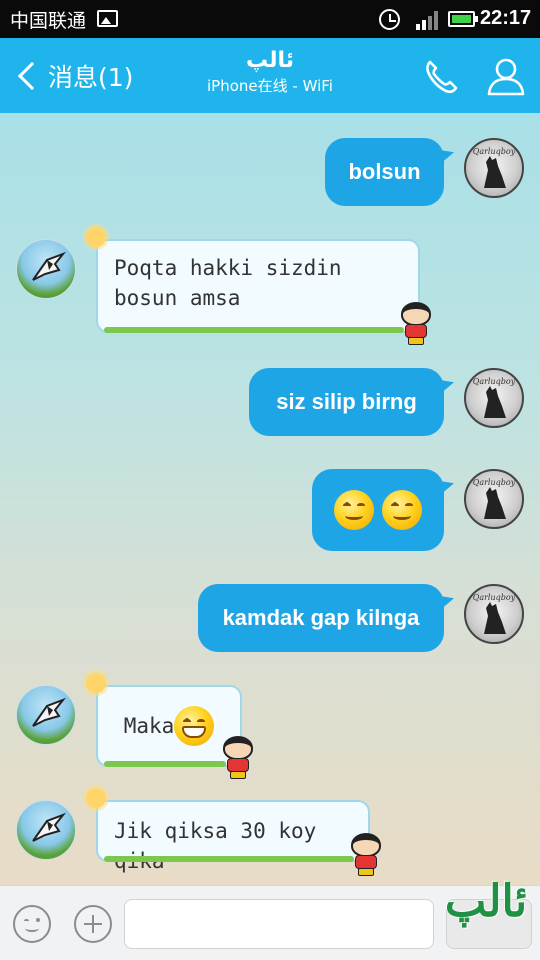  I want to click on outgoing-message-bubble: bolsun, so click(384, 172).